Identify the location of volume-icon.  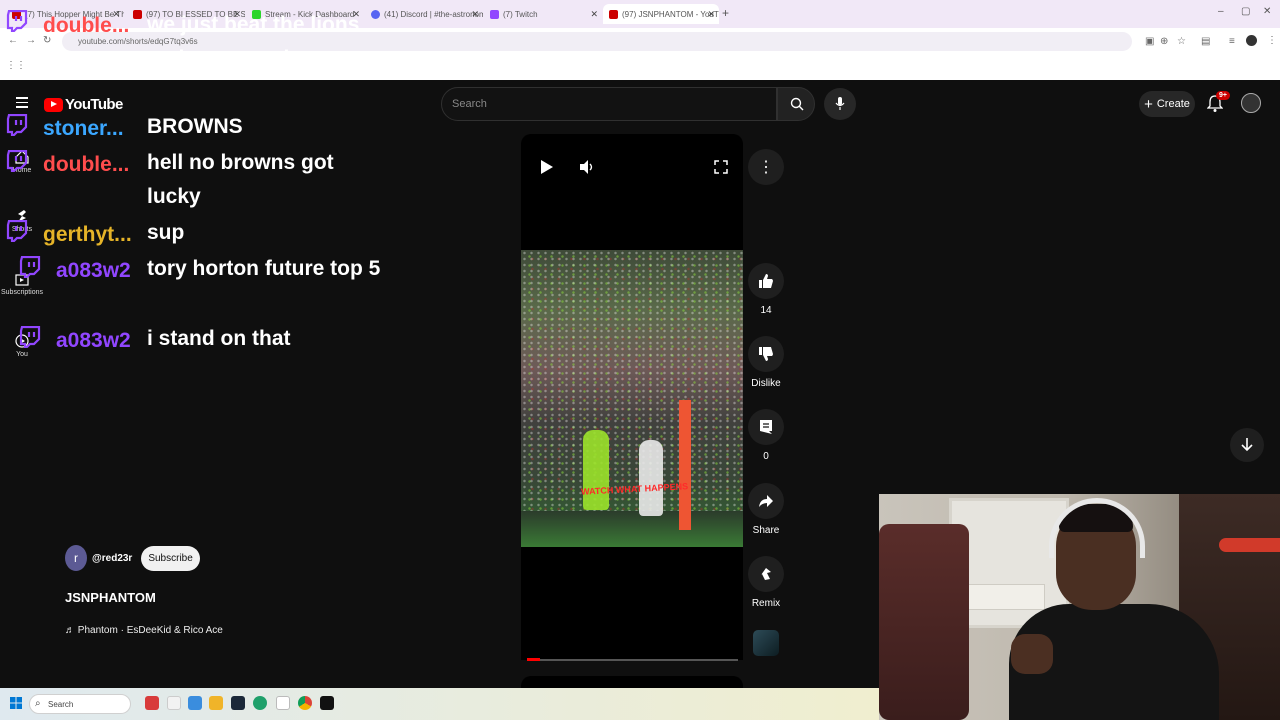
(587, 167).